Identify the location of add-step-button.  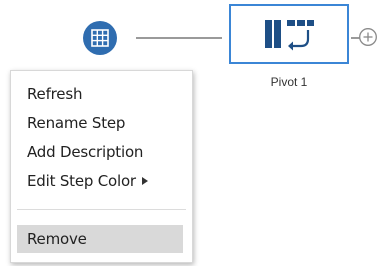
(368, 37).